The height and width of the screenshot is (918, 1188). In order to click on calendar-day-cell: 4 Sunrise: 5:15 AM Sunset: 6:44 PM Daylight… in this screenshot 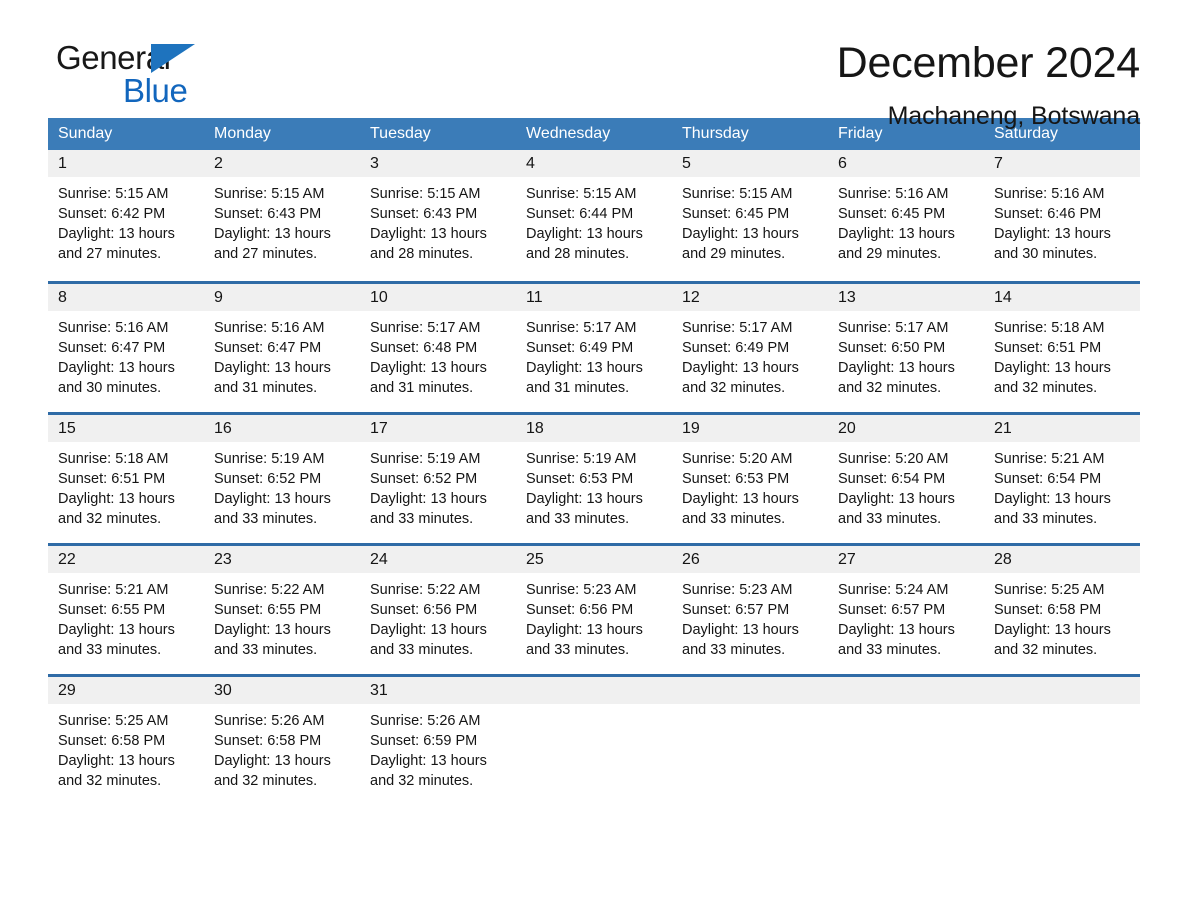, I will do `click(594, 215)`.